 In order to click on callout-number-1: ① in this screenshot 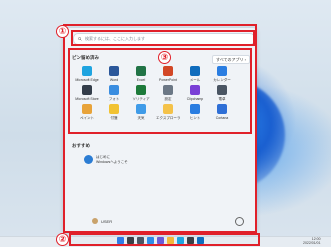, I will do `click(62, 31)`.